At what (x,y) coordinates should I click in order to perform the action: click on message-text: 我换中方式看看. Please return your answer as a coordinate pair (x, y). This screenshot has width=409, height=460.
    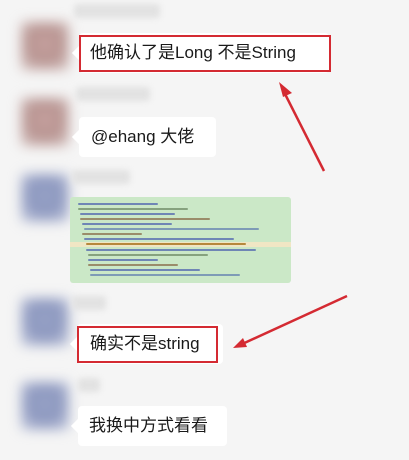
    Looking at the image, I should click on (148, 425).